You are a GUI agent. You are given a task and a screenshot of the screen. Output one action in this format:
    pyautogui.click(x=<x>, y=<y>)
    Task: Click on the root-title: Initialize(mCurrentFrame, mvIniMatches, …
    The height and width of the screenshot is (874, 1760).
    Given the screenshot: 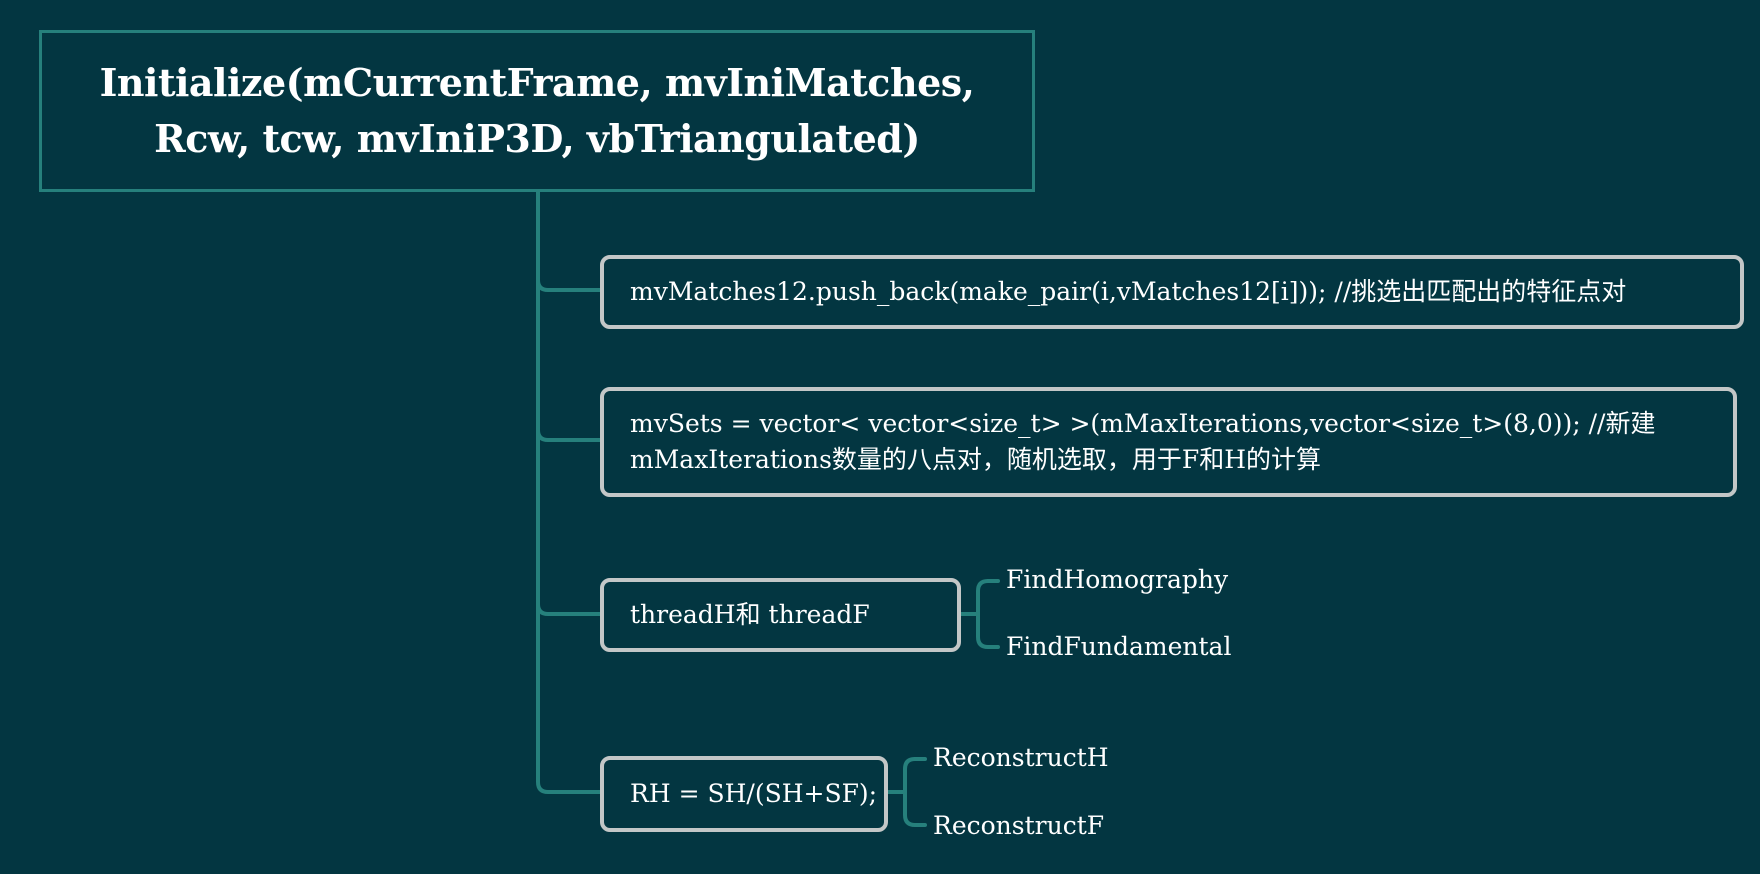 What is the action you would take?
    pyautogui.click(x=537, y=110)
    